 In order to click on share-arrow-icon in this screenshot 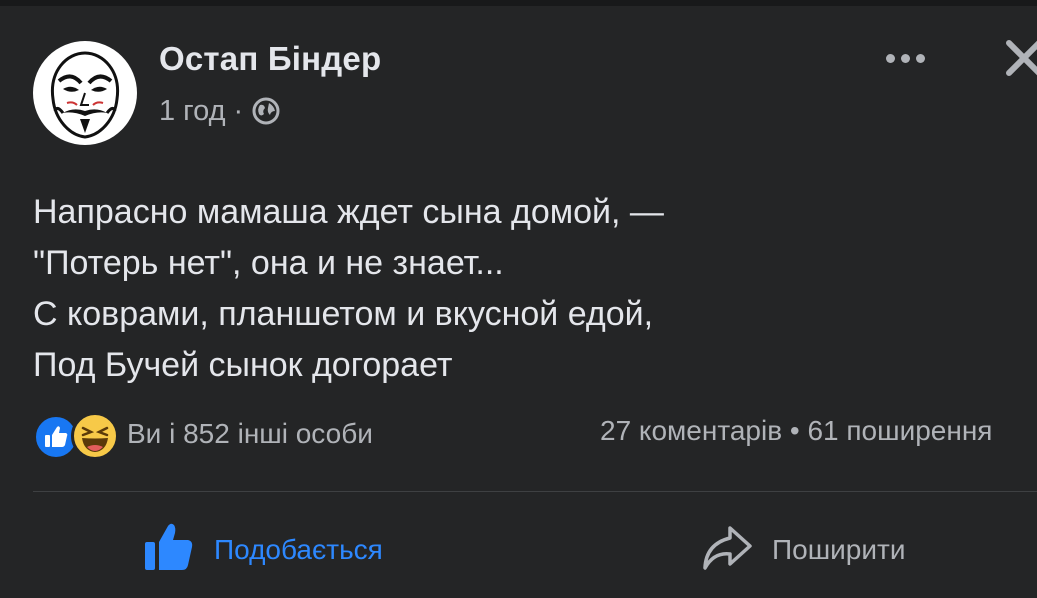, I will do `click(727, 550)`.